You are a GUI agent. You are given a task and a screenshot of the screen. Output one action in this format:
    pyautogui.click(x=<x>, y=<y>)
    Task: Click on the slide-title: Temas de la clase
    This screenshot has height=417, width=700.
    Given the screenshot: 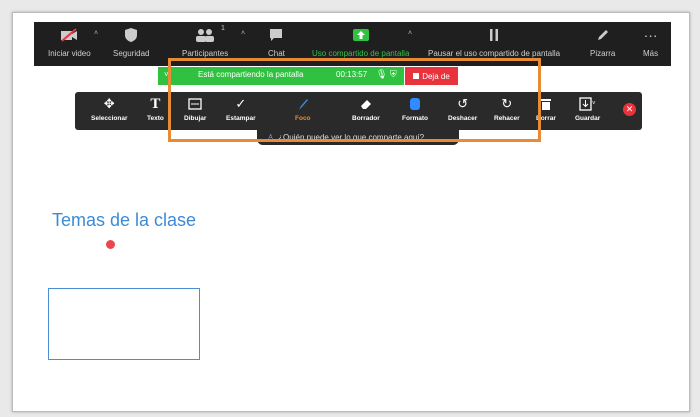 What is the action you would take?
    pyautogui.click(x=124, y=220)
    